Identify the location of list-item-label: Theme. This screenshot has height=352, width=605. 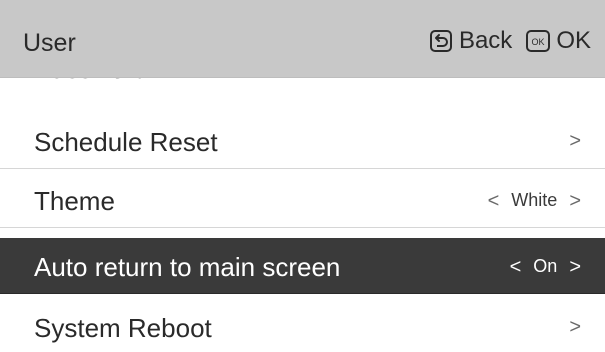
(74, 201).